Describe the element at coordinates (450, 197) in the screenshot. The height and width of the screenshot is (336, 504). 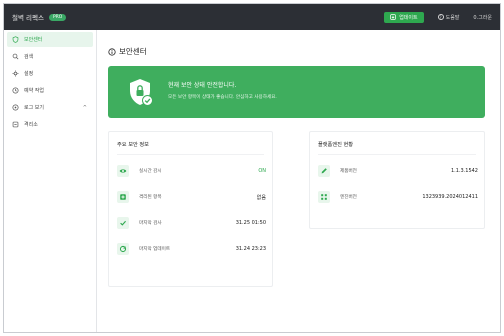
I see `row-value: 1323939.2024012411` at that location.